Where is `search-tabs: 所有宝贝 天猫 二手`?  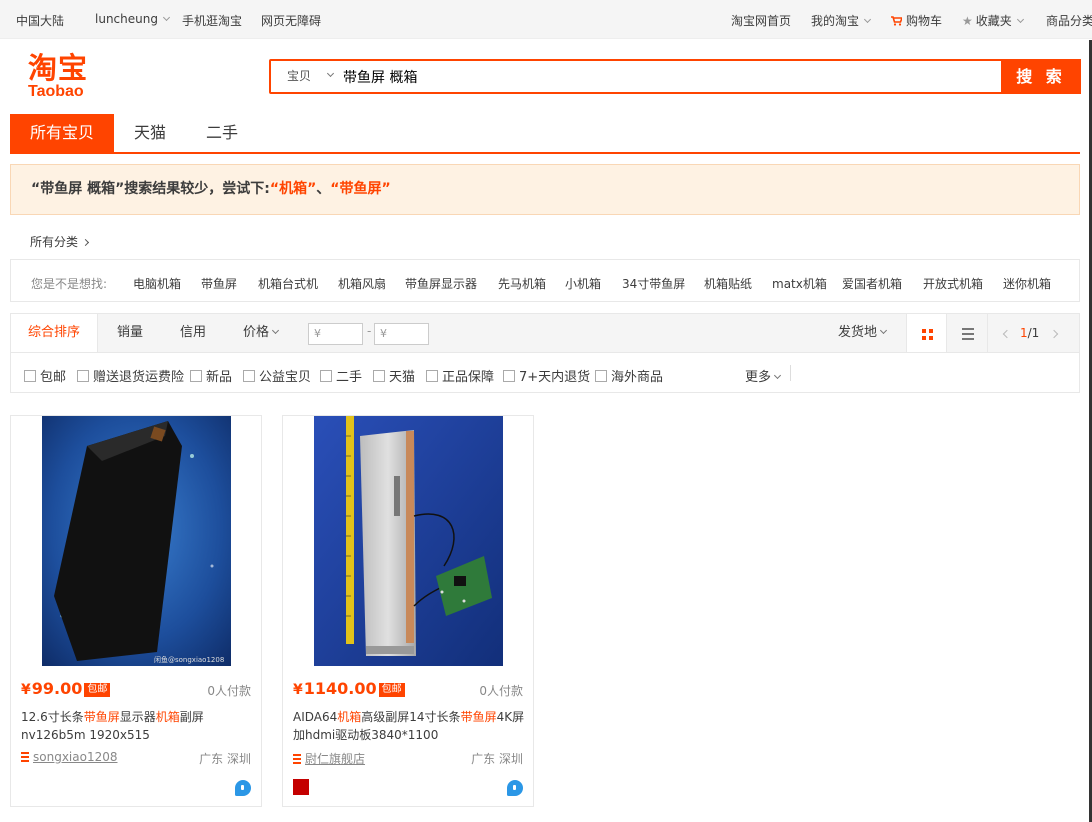
search-tabs: 所有宝贝 天猫 二手 is located at coordinates (545, 134).